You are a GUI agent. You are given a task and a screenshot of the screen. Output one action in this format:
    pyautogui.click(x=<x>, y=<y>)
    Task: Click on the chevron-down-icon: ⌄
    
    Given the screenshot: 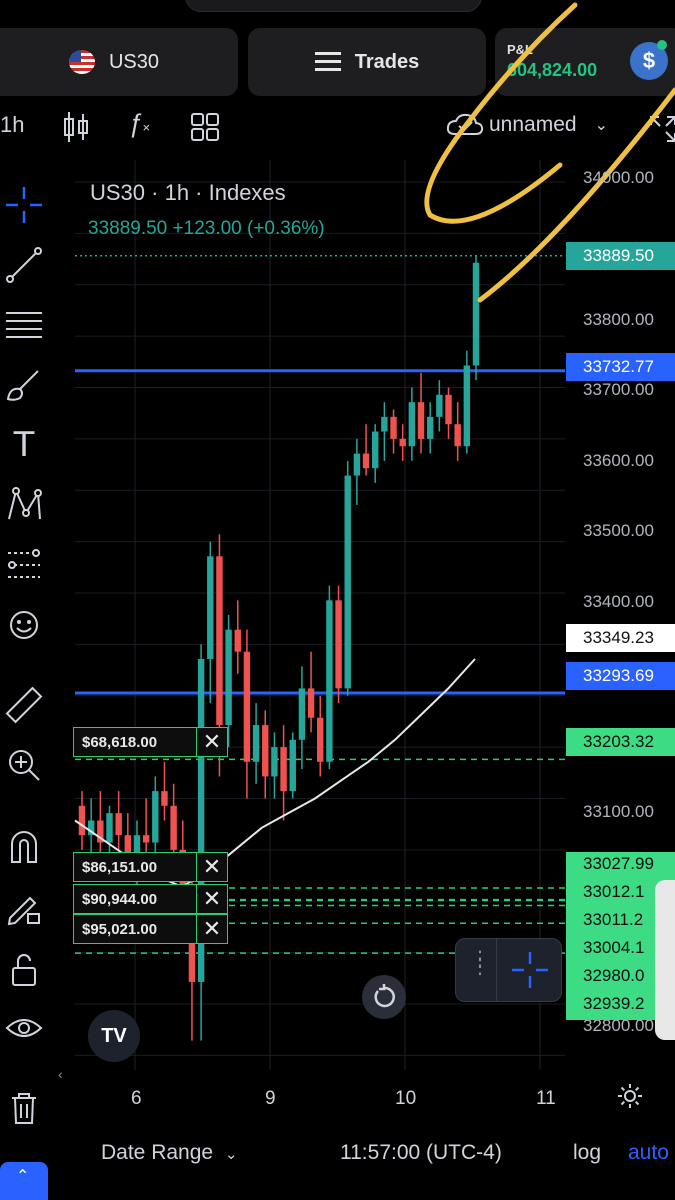 What is the action you would take?
    pyautogui.click(x=231, y=1154)
    